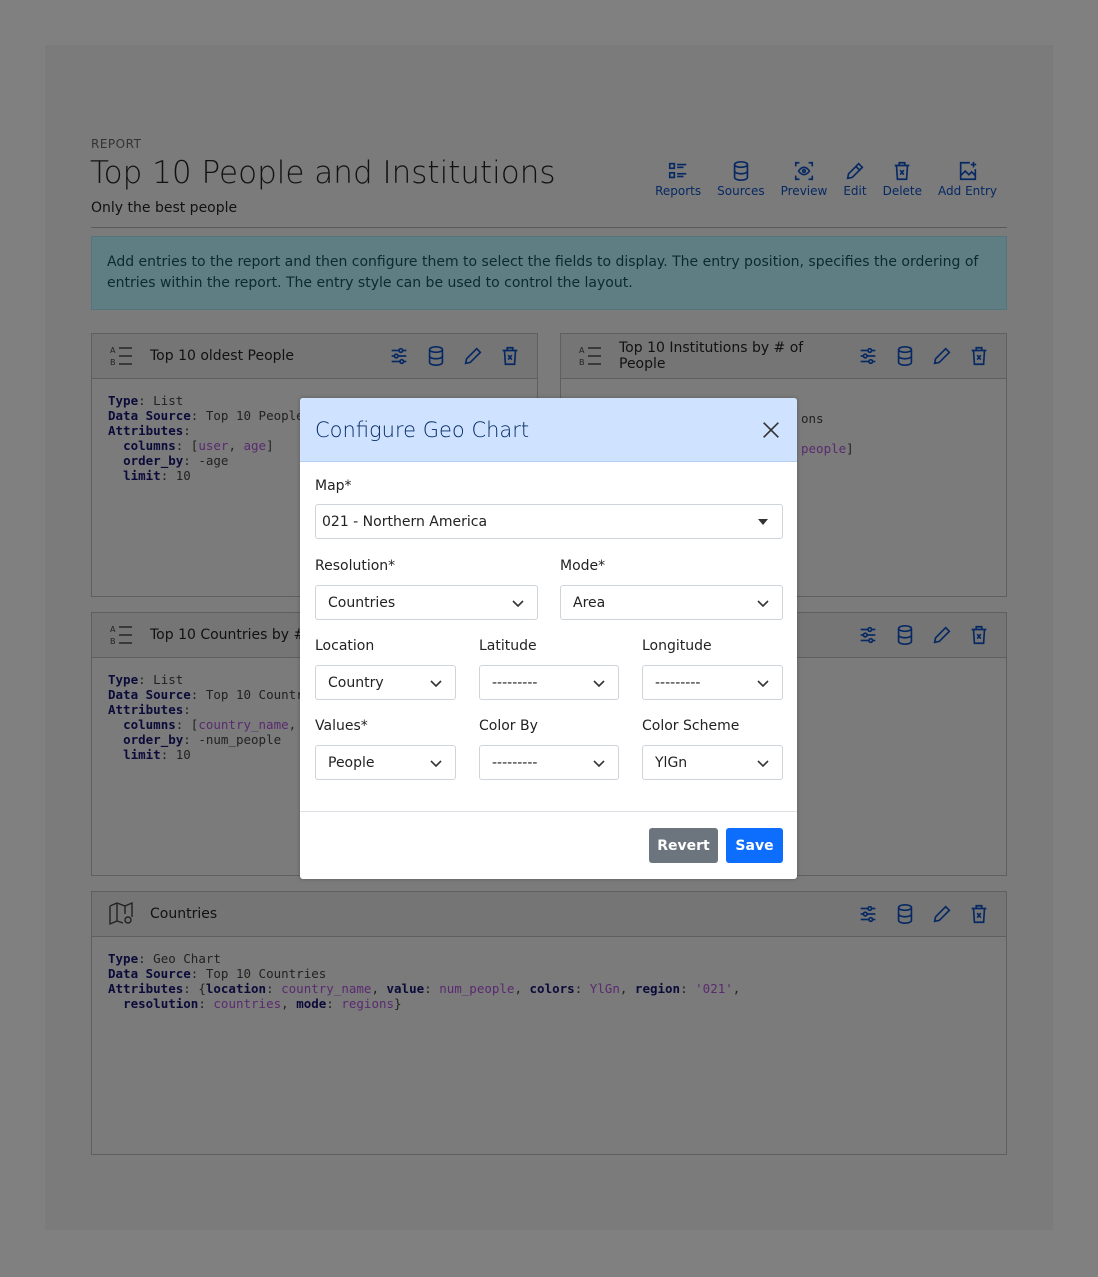 This screenshot has width=1098, height=1277. I want to click on location-select: Country, so click(385, 682).